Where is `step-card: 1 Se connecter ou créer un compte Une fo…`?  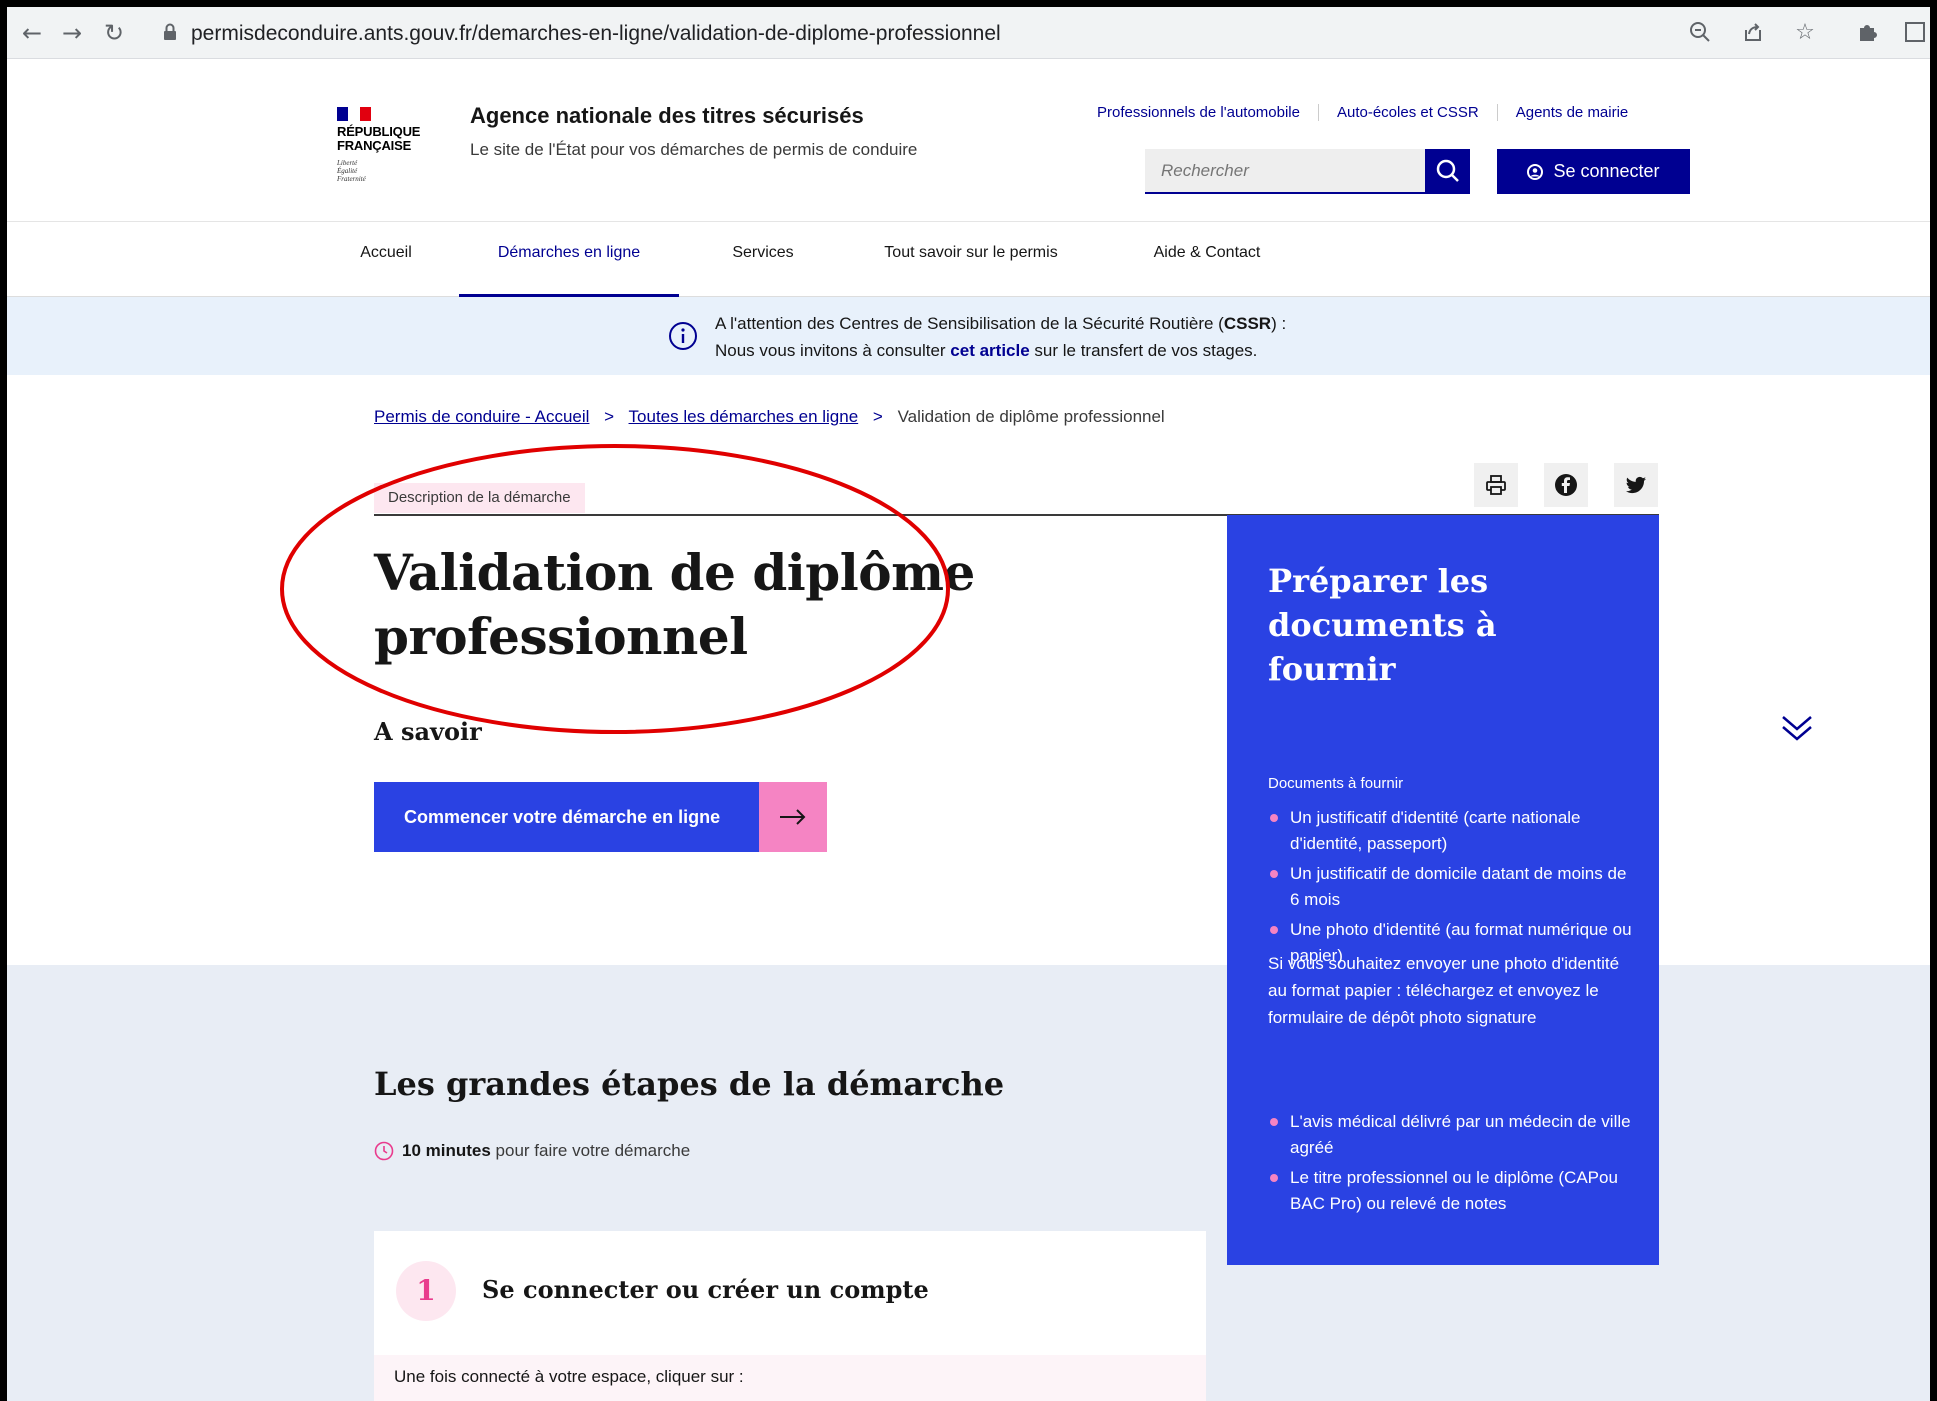
step-card: 1 Se connecter ou créer un compte Une fo… is located at coordinates (790, 1316).